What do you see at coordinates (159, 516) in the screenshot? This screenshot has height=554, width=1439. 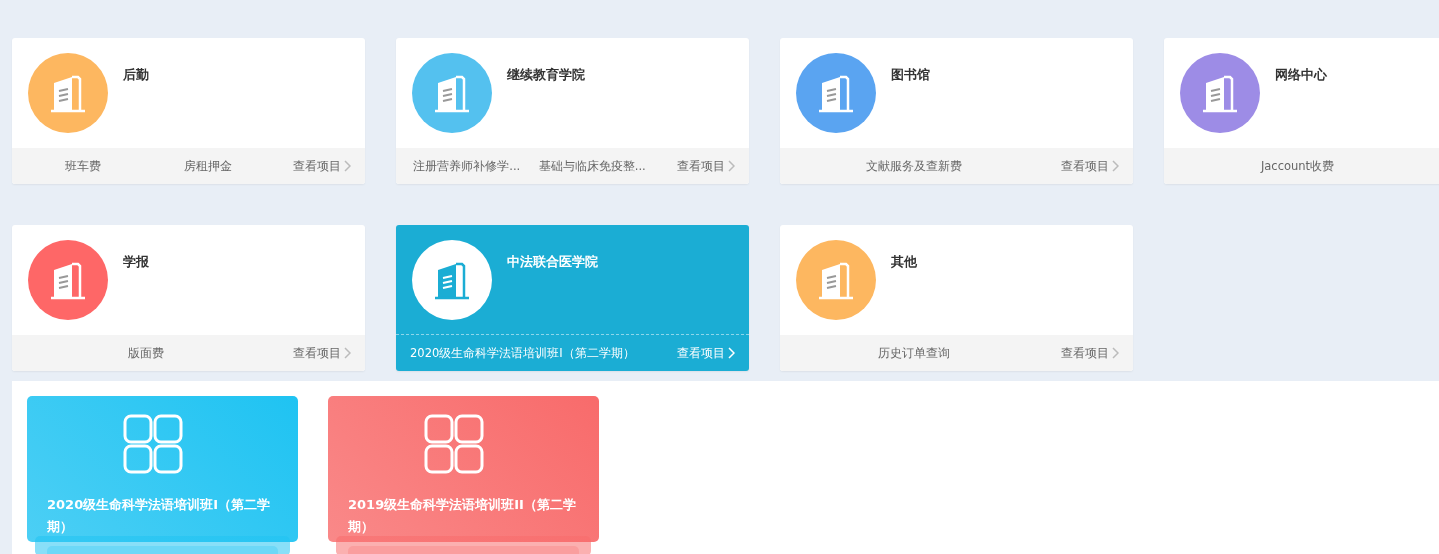 I see `project-title: 2020级生命科学法语培训班I（第二学期）` at bounding box center [159, 516].